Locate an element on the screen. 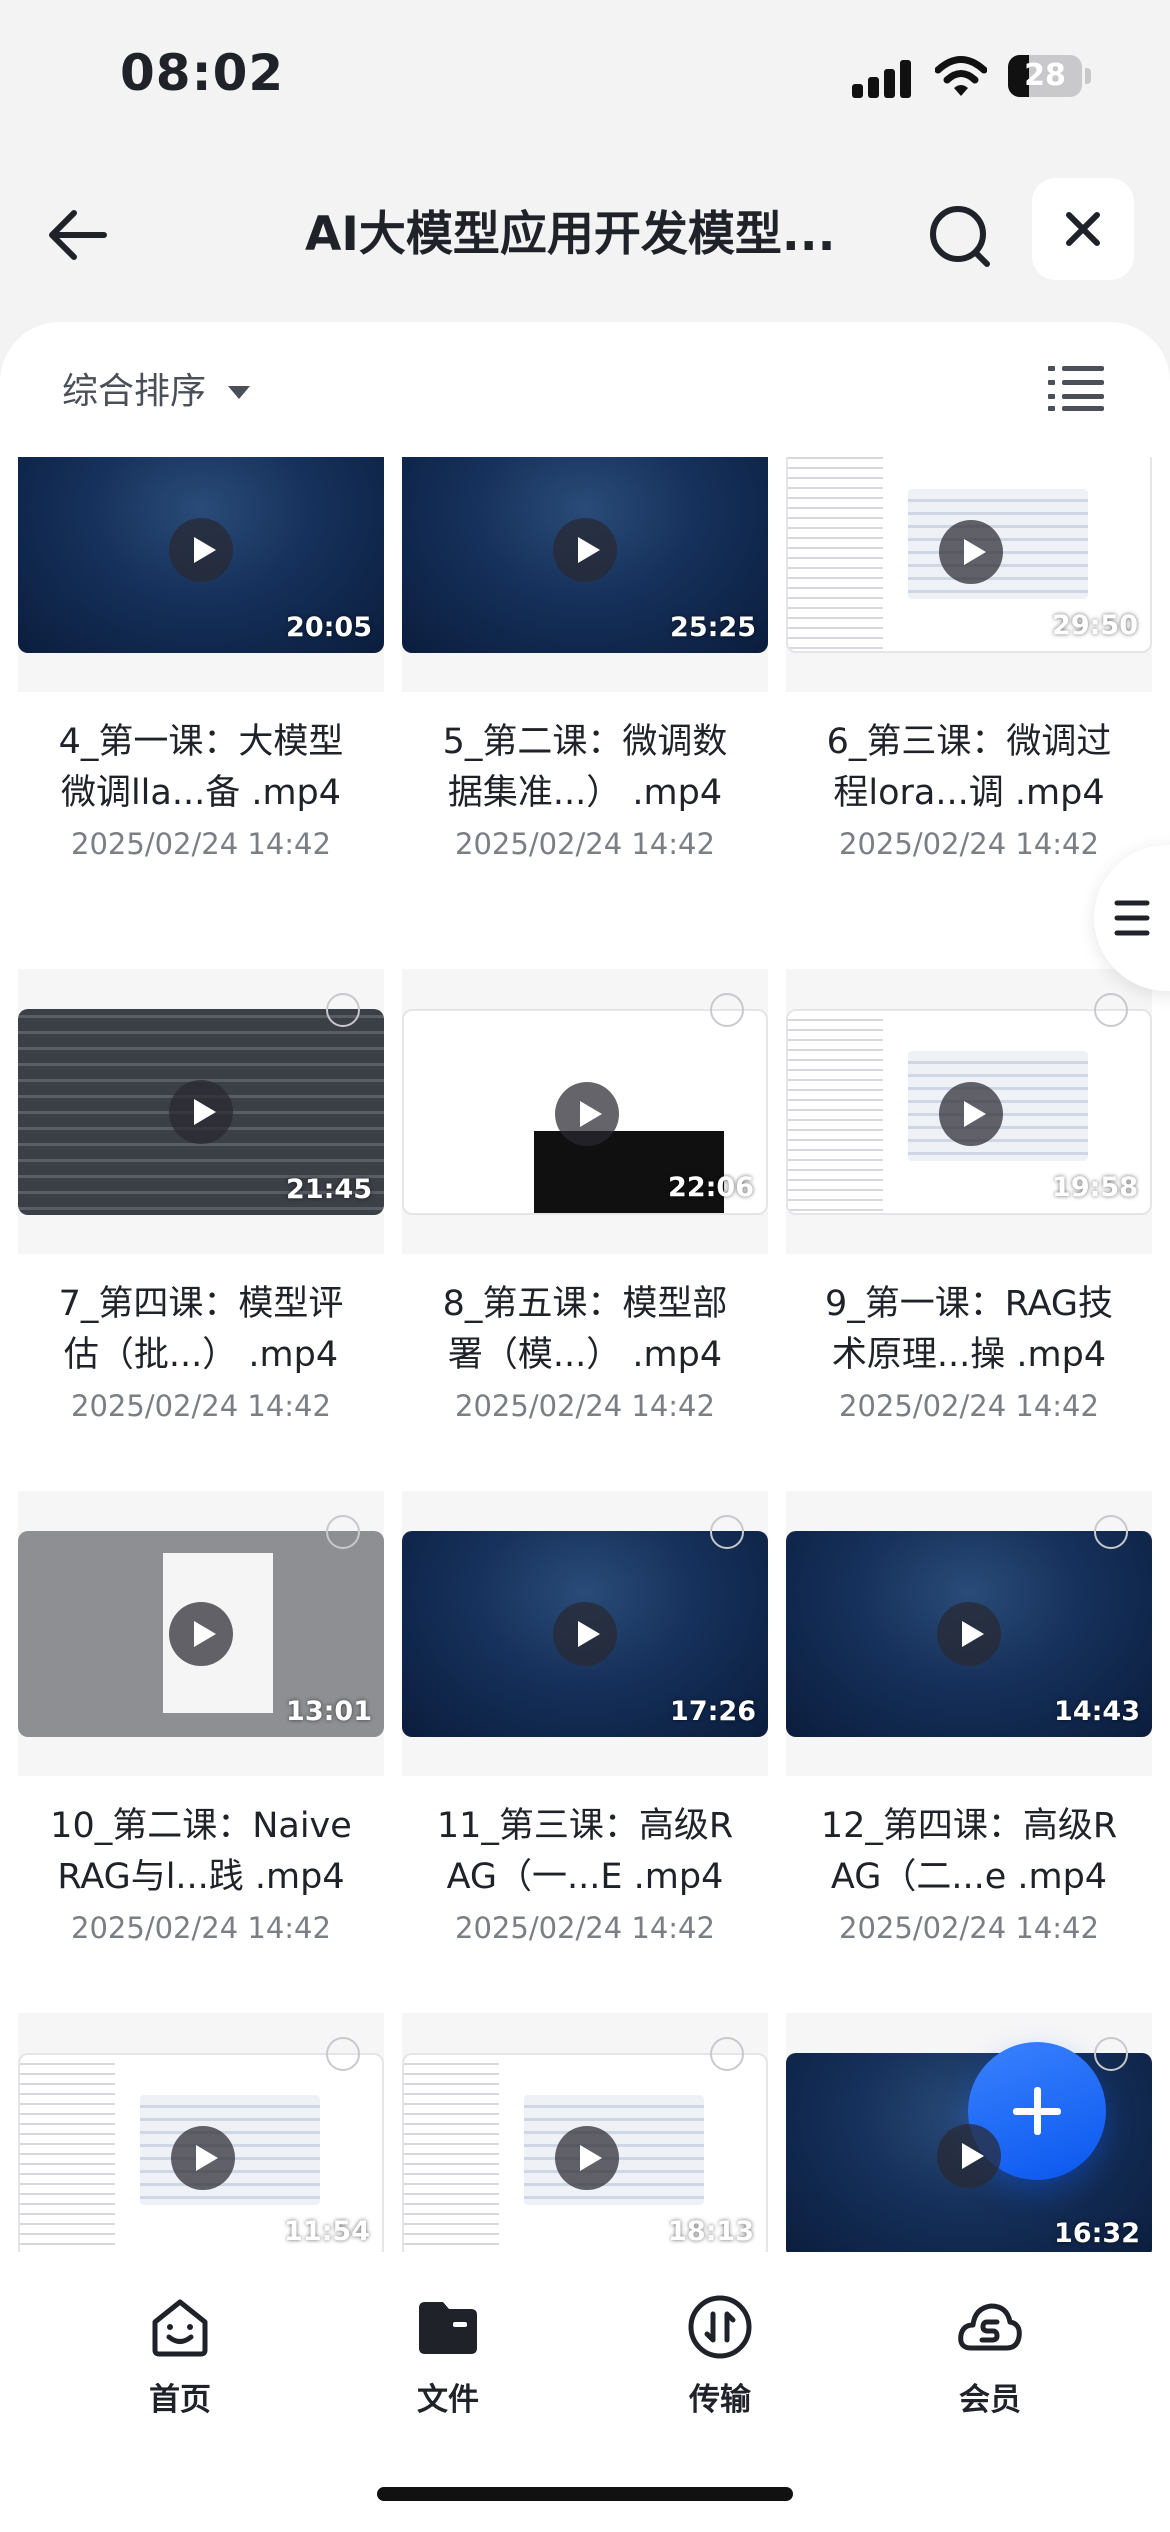 The image size is (1170, 2532). file-name-line: 术原理...操 .mp4 is located at coordinates (969, 1355).